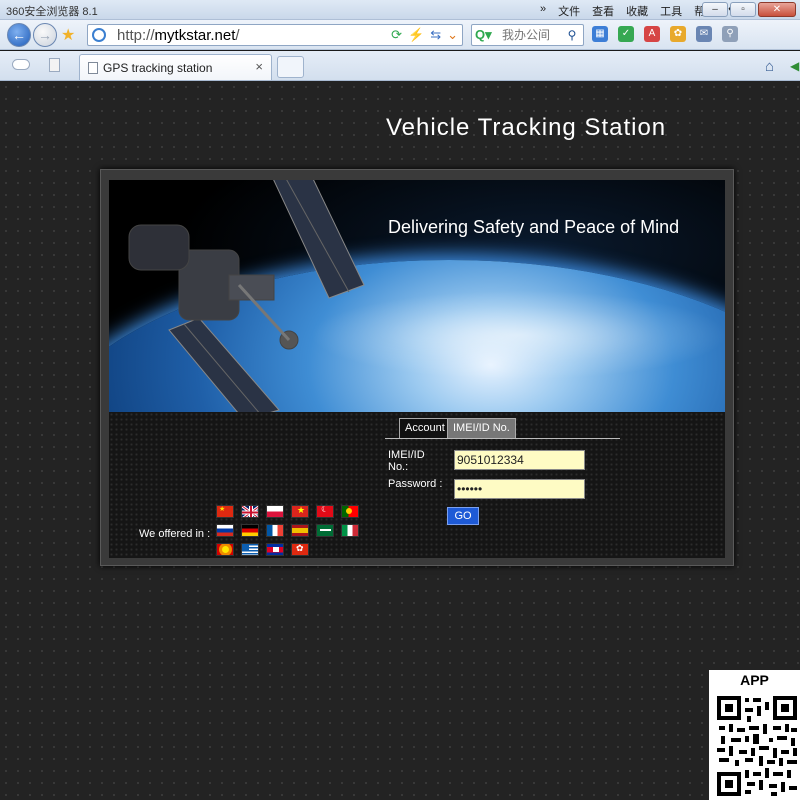  Describe the element at coordinates (250, 530) in the screenshot. I see `germany-flag` at that location.